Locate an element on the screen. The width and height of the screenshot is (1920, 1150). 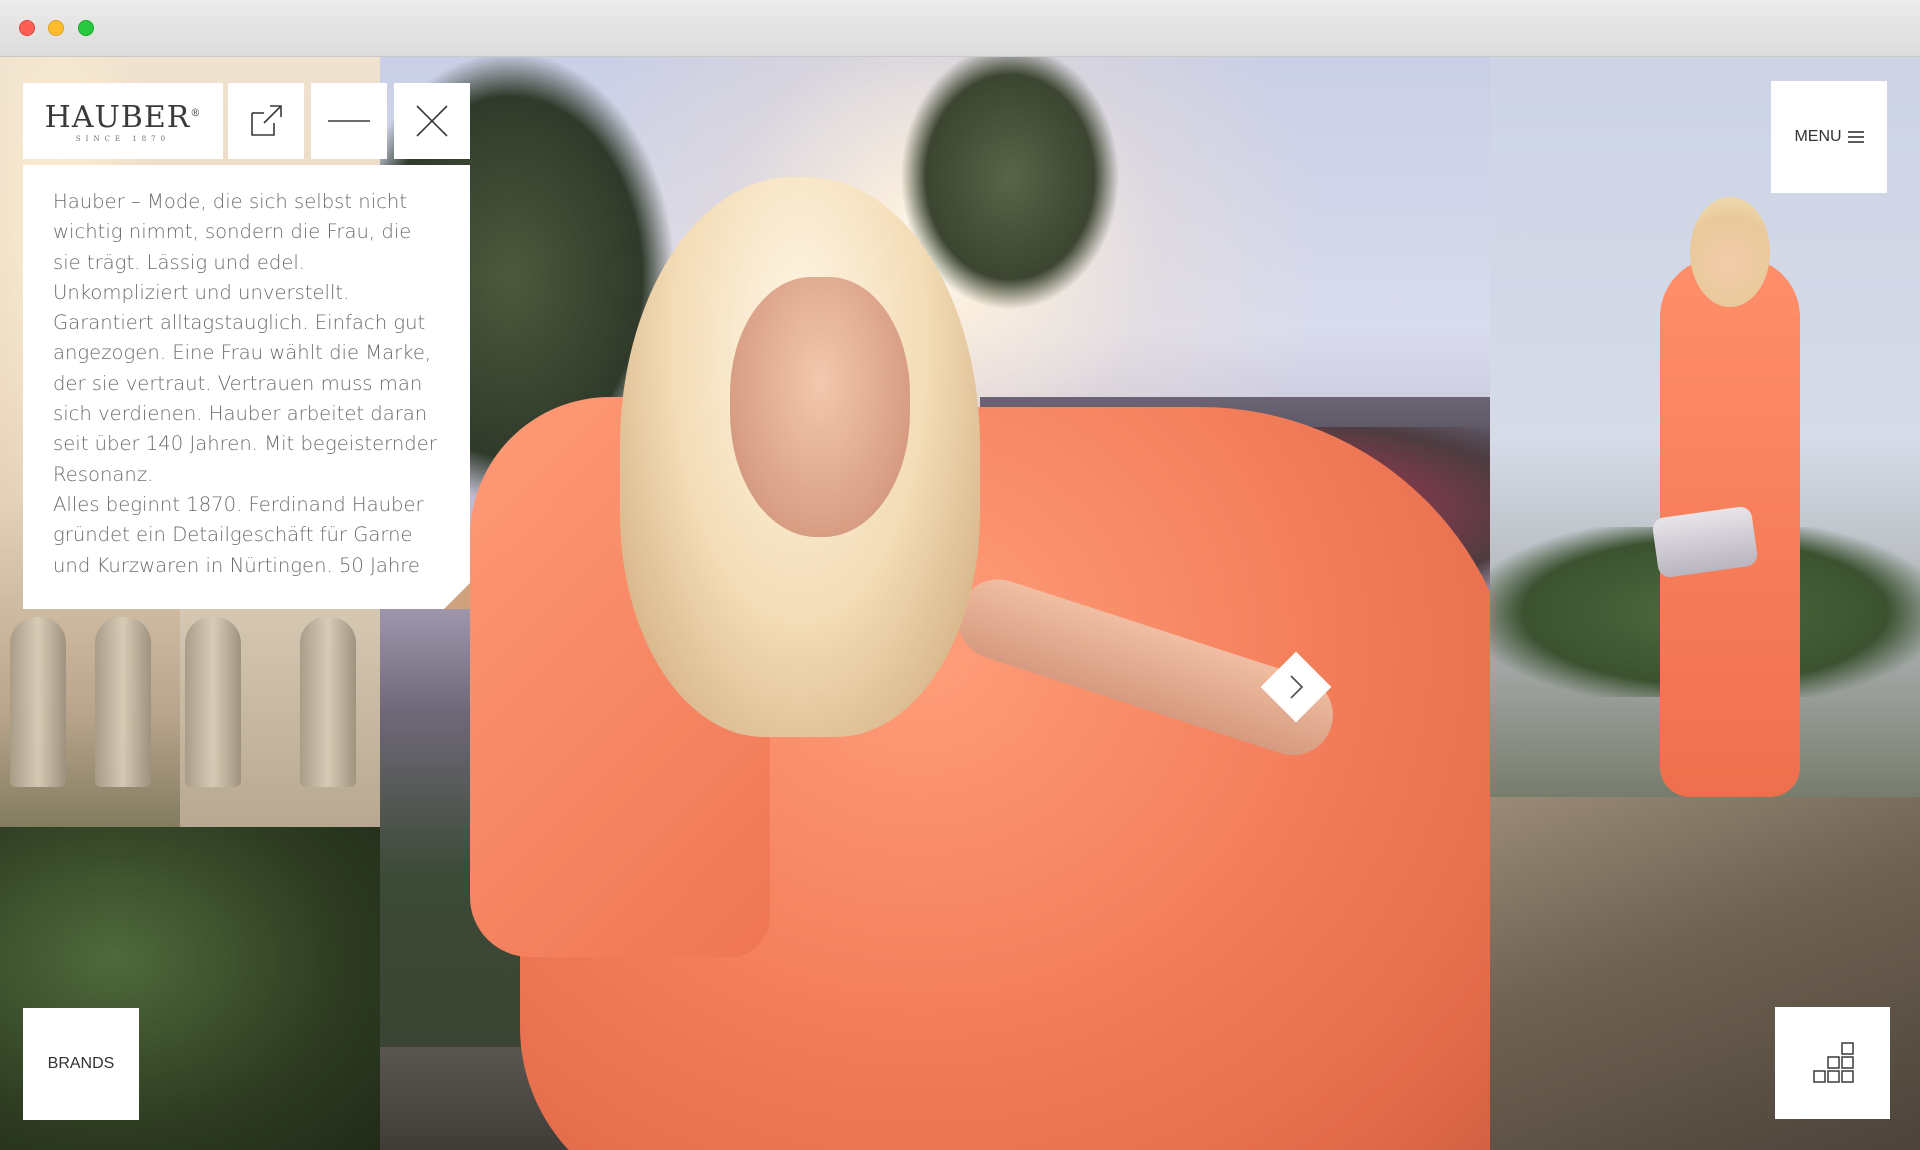
external-link-icon is located at coordinates (266, 120).